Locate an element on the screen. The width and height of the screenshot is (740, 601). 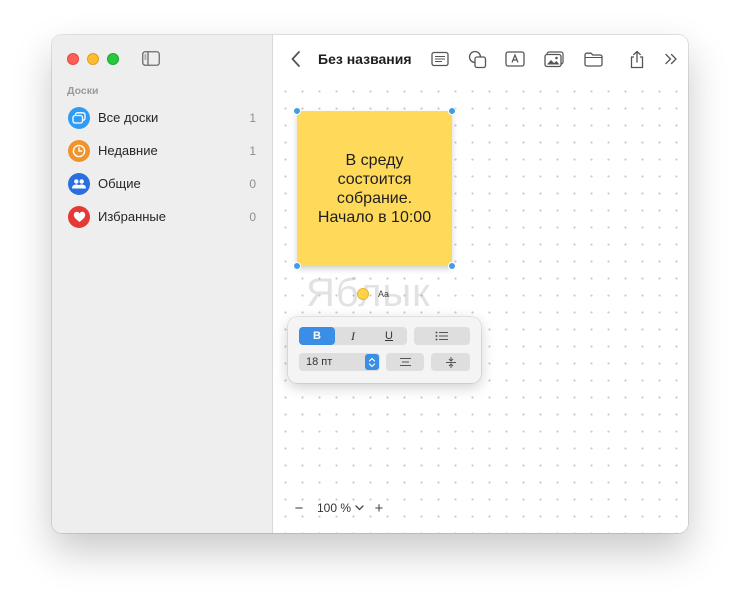
note-icon is located at coordinates (440, 59).